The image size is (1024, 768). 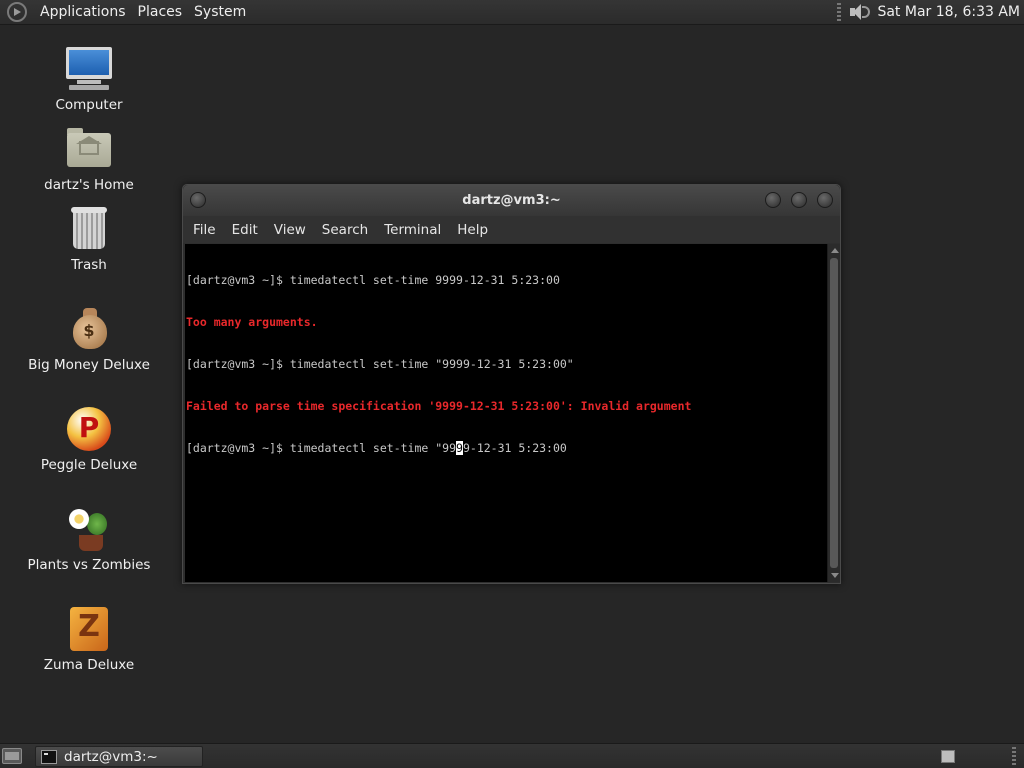 I want to click on menu-terminal: Terminal, so click(x=412, y=230).